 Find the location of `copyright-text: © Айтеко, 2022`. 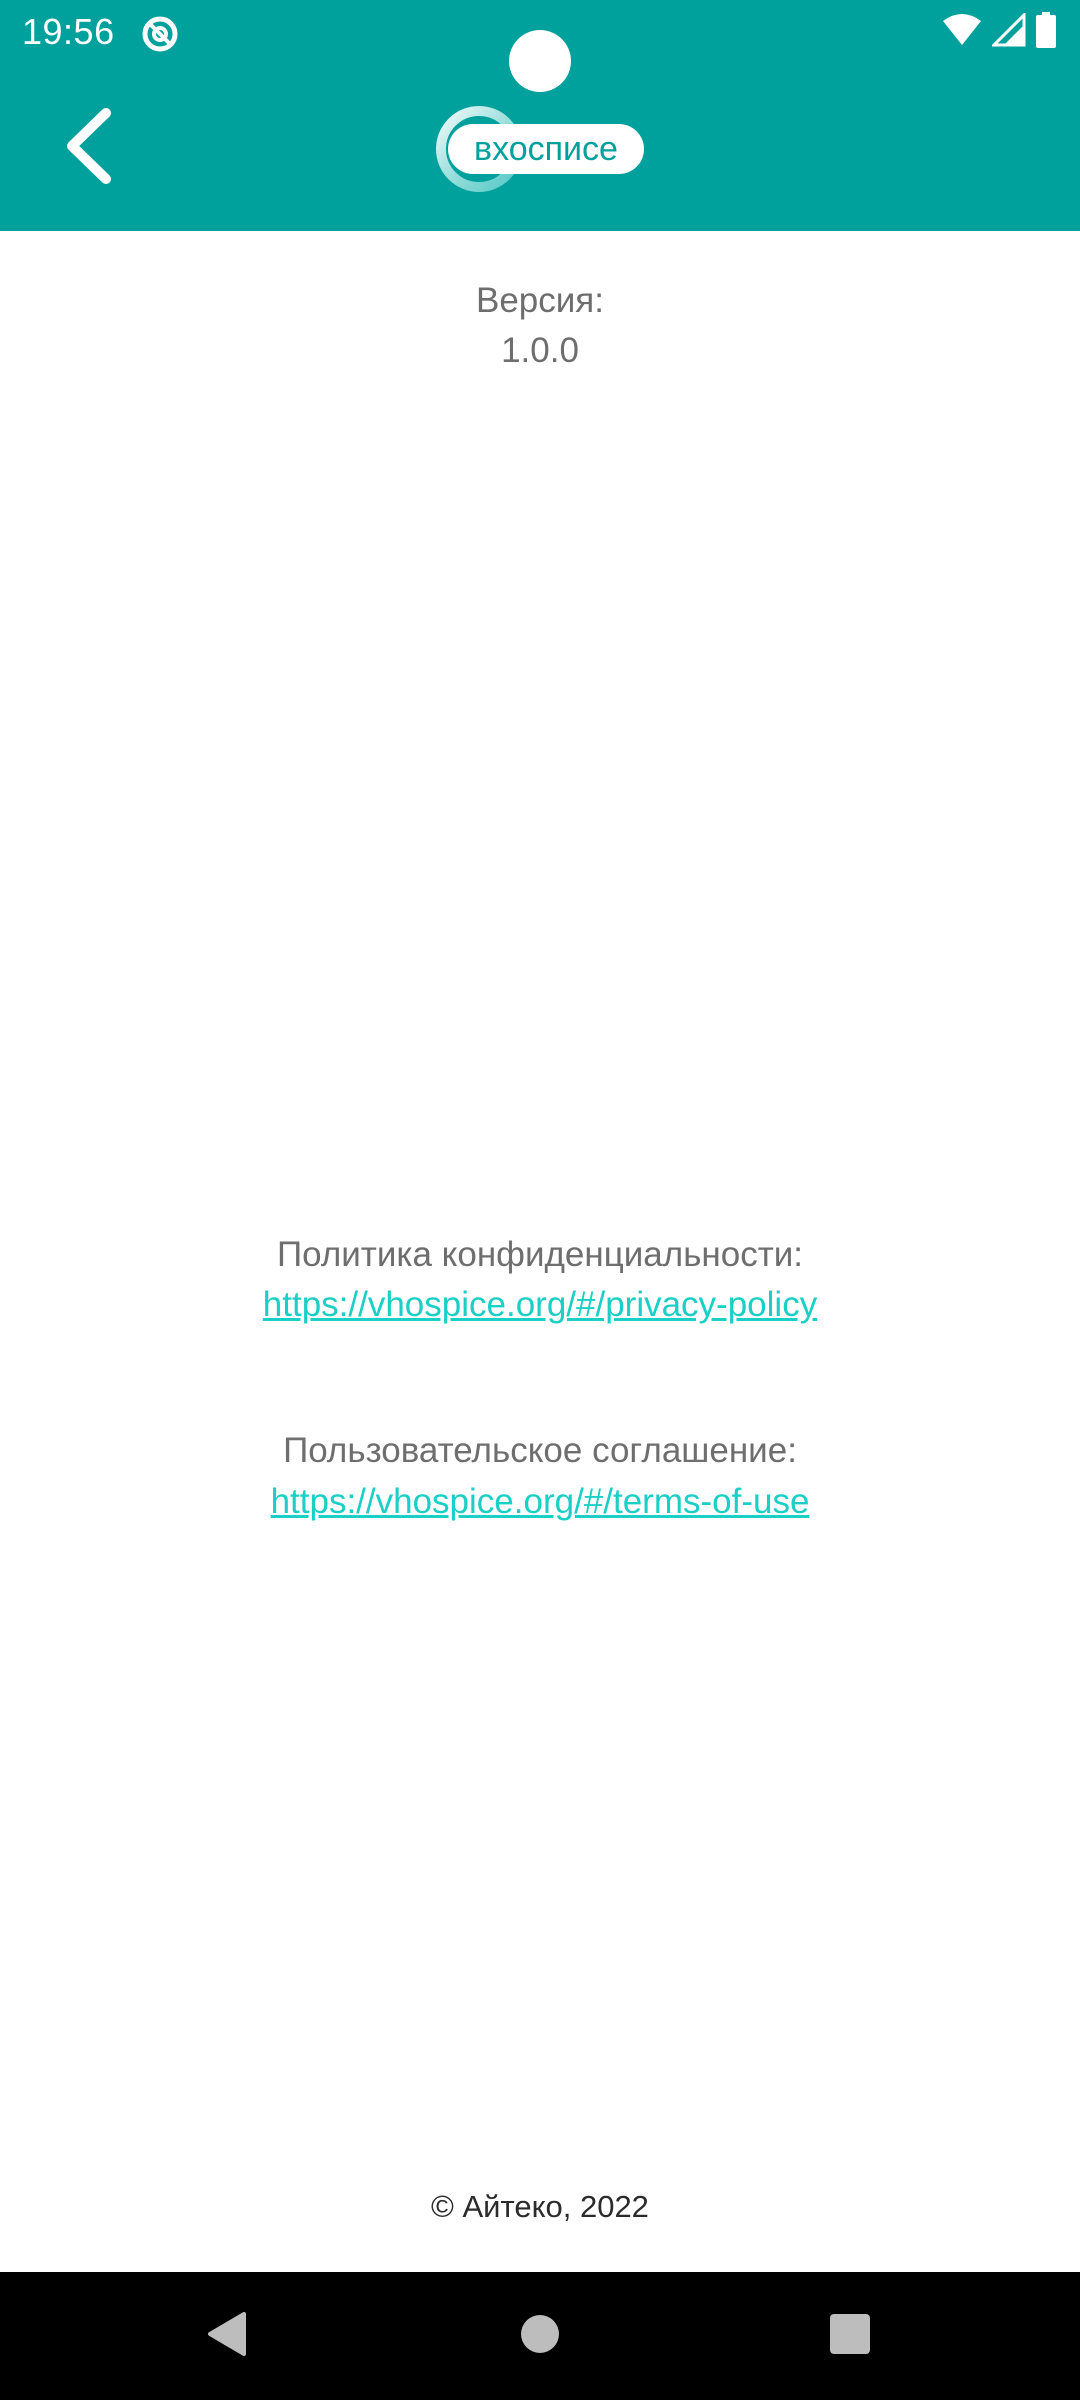

copyright-text: © Айтеко, 2022 is located at coordinates (540, 2206).